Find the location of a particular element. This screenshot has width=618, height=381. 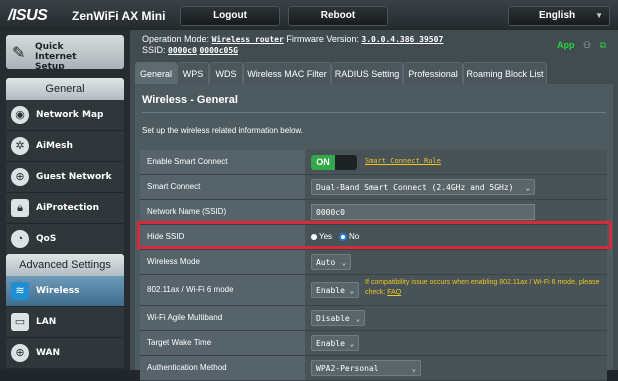

ax-mode-select: Enable ⌄ is located at coordinates (335, 290).